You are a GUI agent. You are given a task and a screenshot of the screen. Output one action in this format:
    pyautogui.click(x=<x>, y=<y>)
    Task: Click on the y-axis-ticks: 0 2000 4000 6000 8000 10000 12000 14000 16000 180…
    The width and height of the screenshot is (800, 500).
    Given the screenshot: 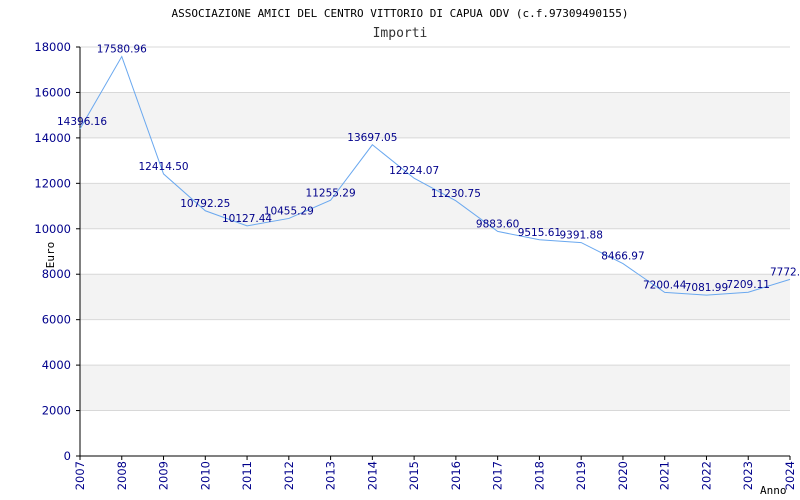 What is the action you would take?
    pyautogui.click(x=57, y=251)
    